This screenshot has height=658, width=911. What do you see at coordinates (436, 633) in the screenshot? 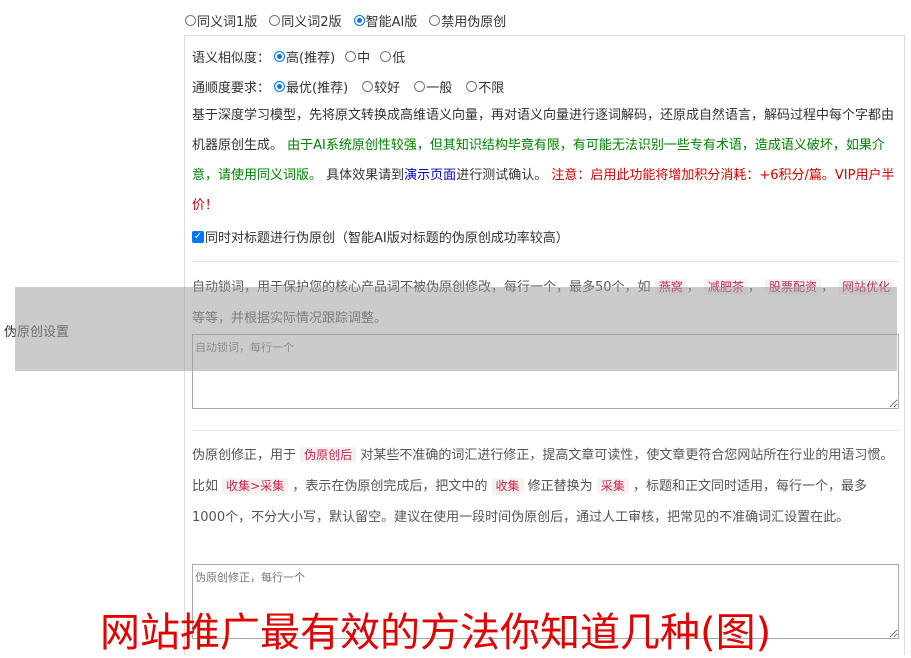
I see `watermark-caption: 网站推广最有效的方法你知道几种(图)` at bounding box center [436, 633].